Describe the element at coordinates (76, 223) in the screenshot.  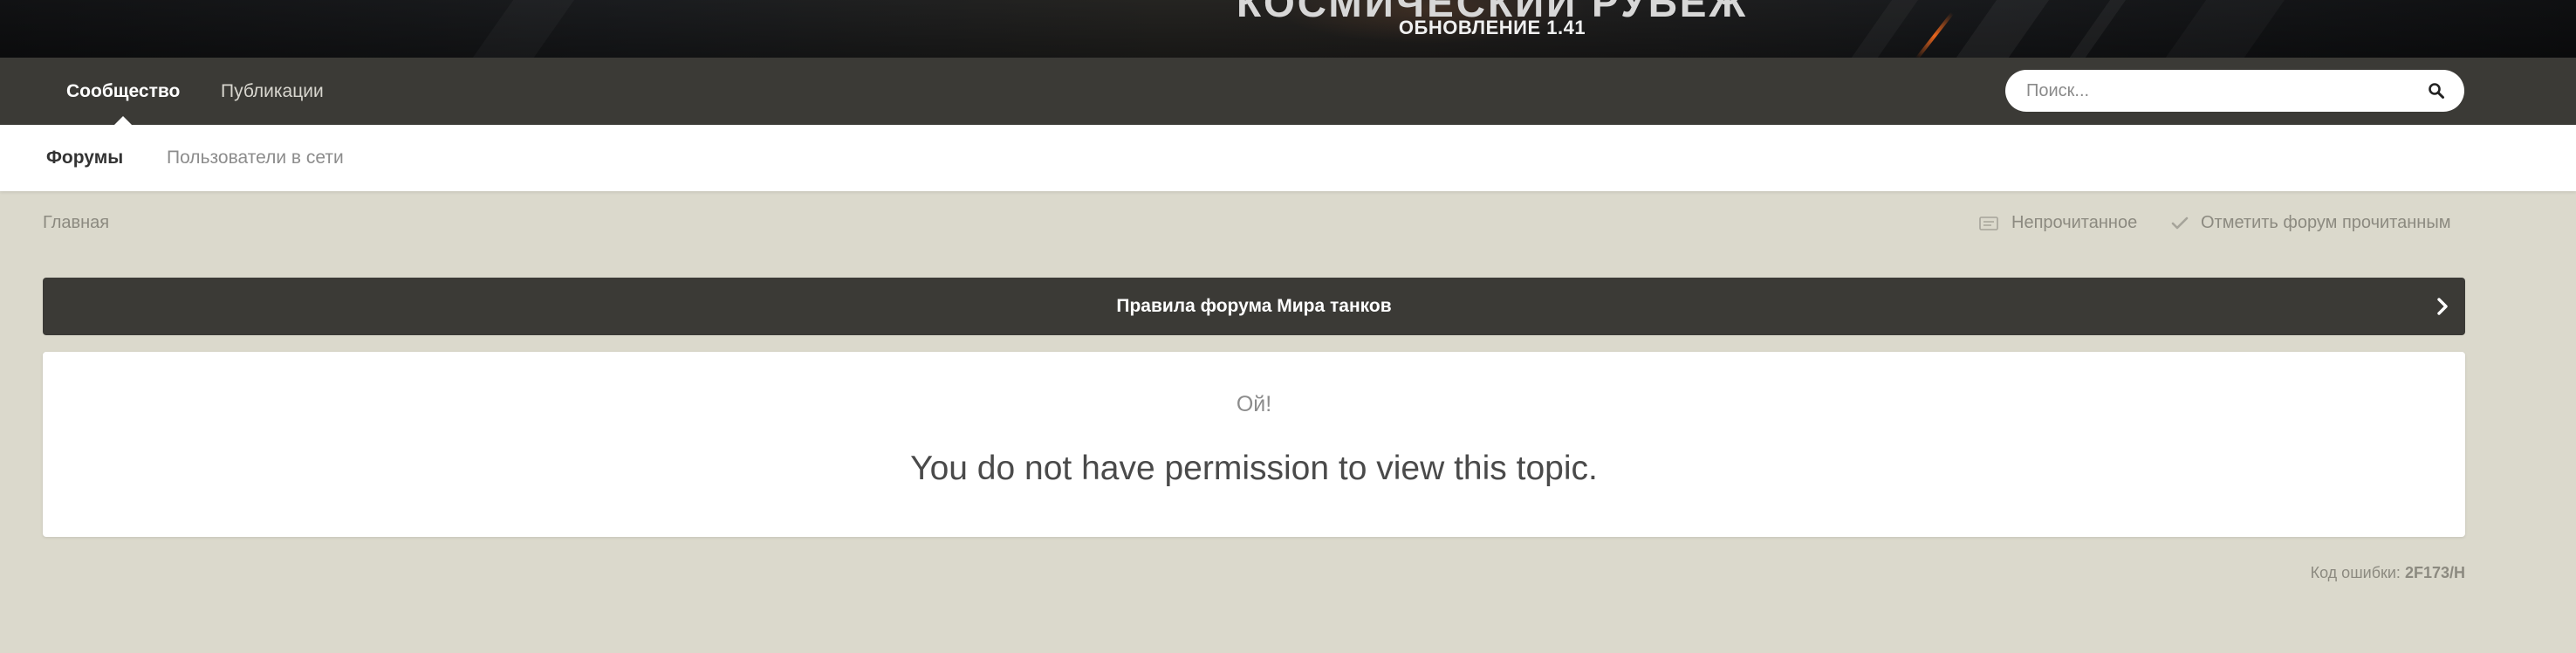
I see `breadcrumb-home: Главная` at that location.